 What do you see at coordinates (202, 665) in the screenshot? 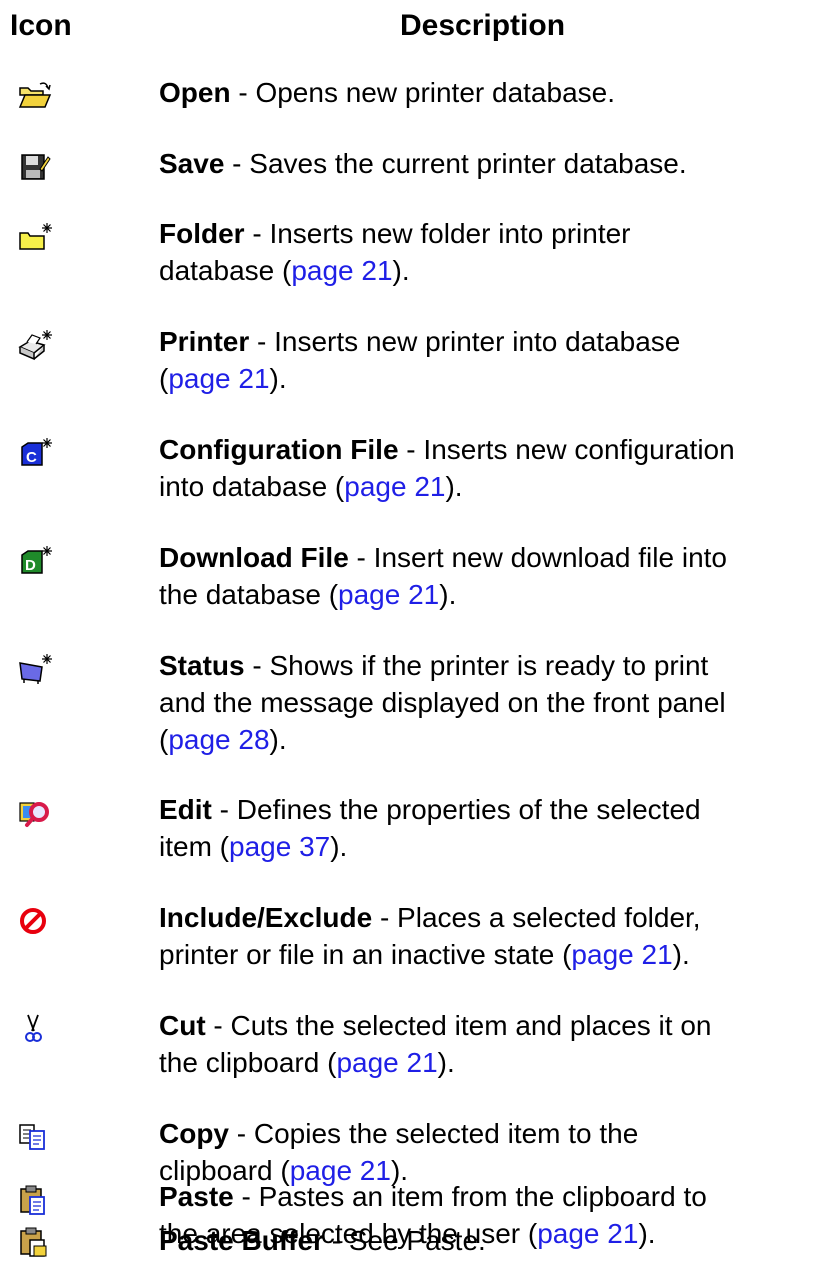
I see `icon-name: Status` at bounding box center [202, 665].